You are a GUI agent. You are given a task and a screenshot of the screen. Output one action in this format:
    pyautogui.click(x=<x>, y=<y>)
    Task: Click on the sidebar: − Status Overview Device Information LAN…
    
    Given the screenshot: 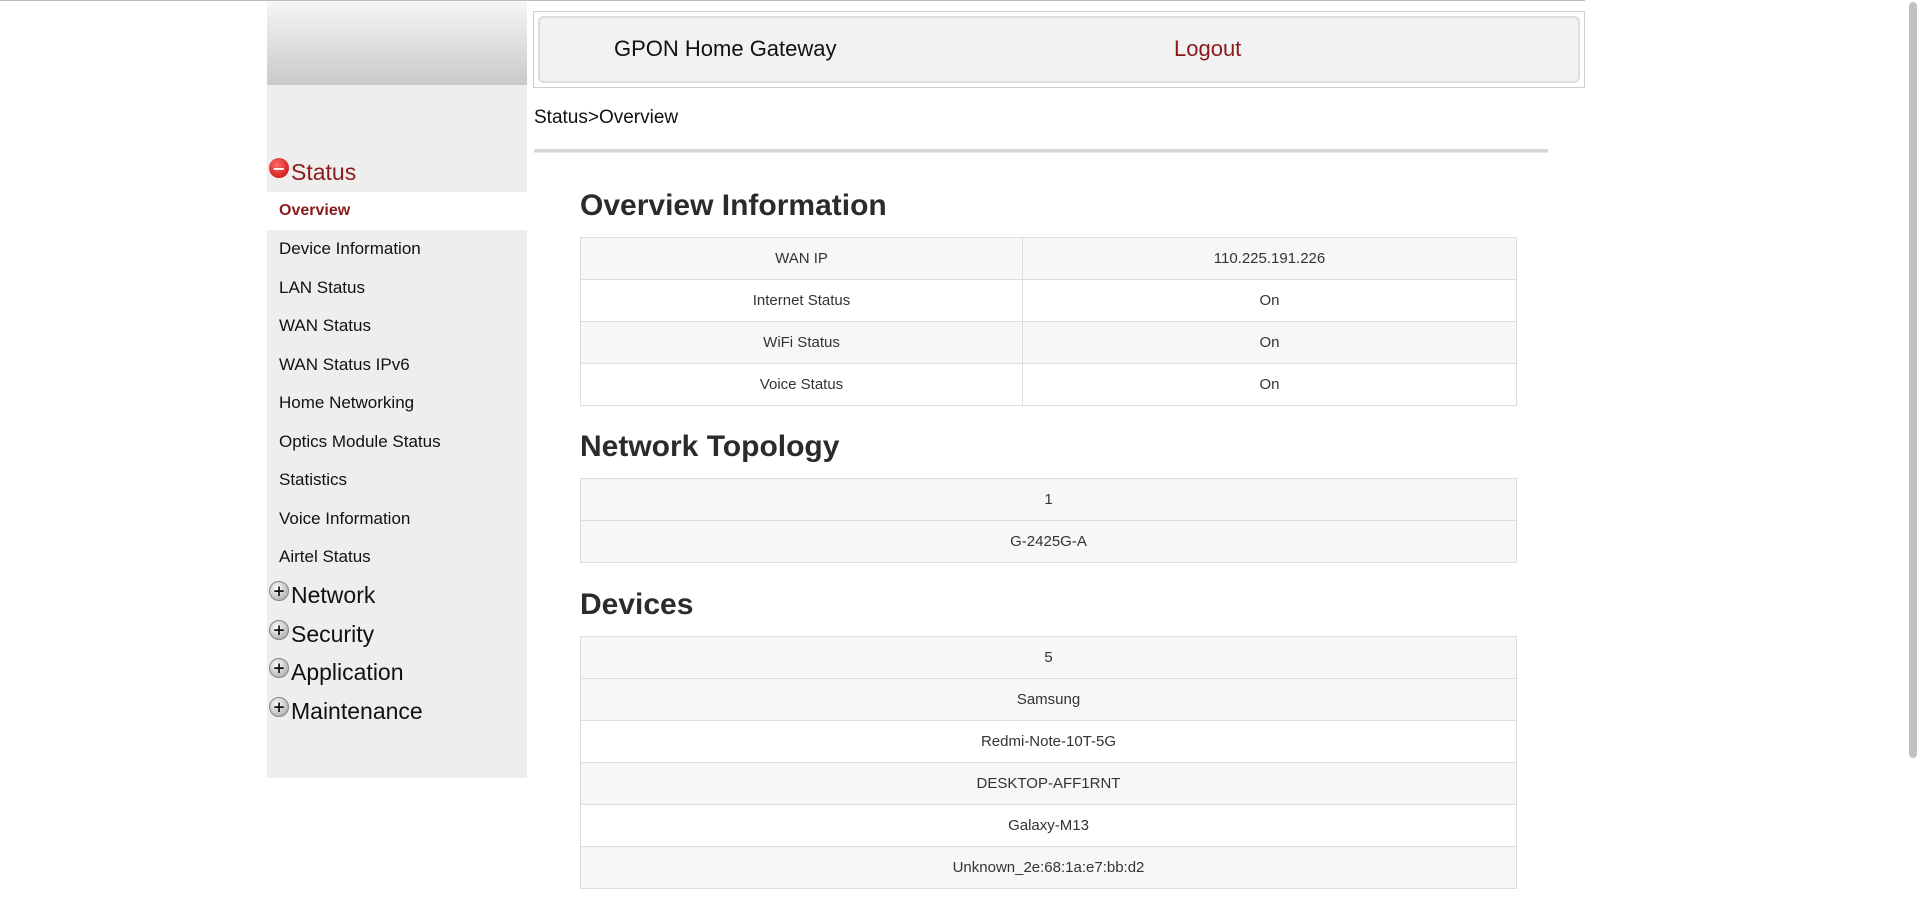 What is the action you would take?
    pyautogui.click(x=397, y=389)
    